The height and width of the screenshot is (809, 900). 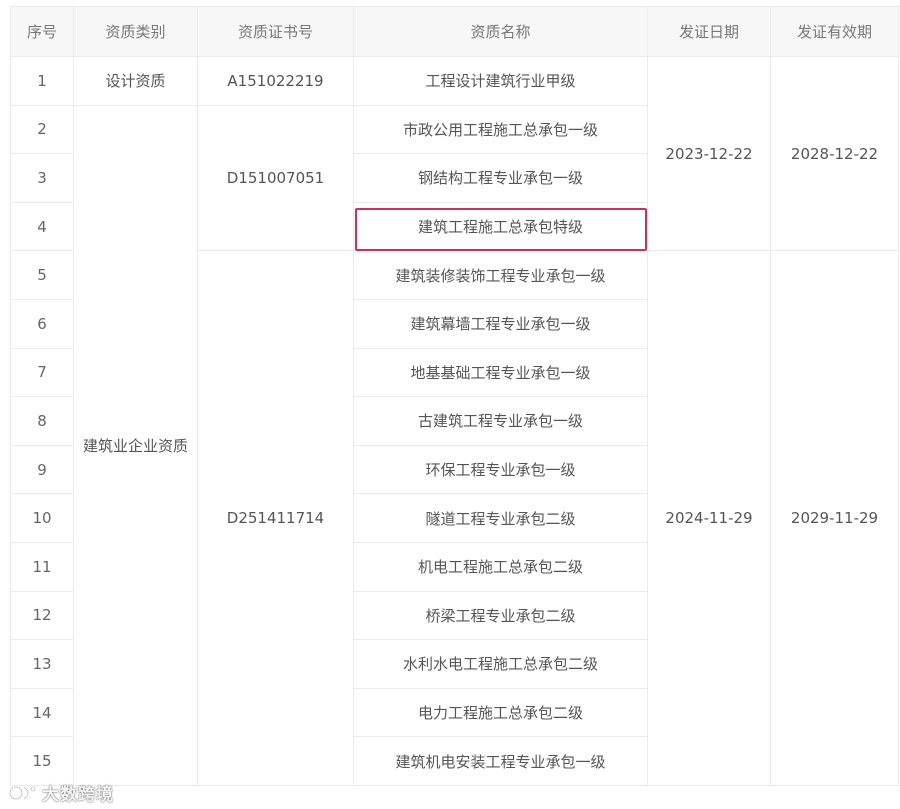 What do you see at coordinates (500, 615) in the screenshot?
I see `qualification-name-cell: 桥梁工程专业承包二级` at bounding box center [500, 615].